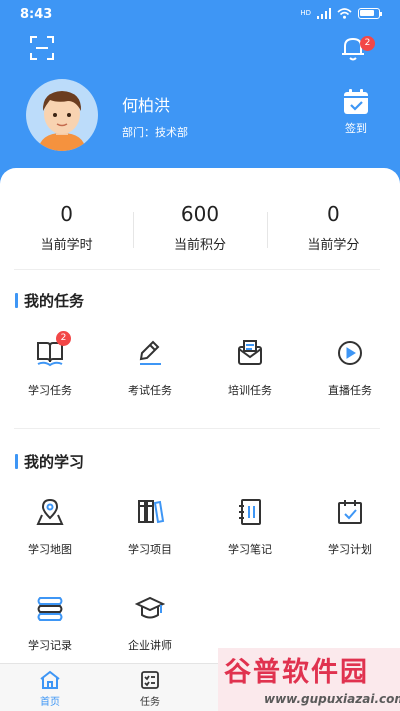 The height and width of the screenshot is (711, 400). I want to click on pen-icon, so click(150, 352).